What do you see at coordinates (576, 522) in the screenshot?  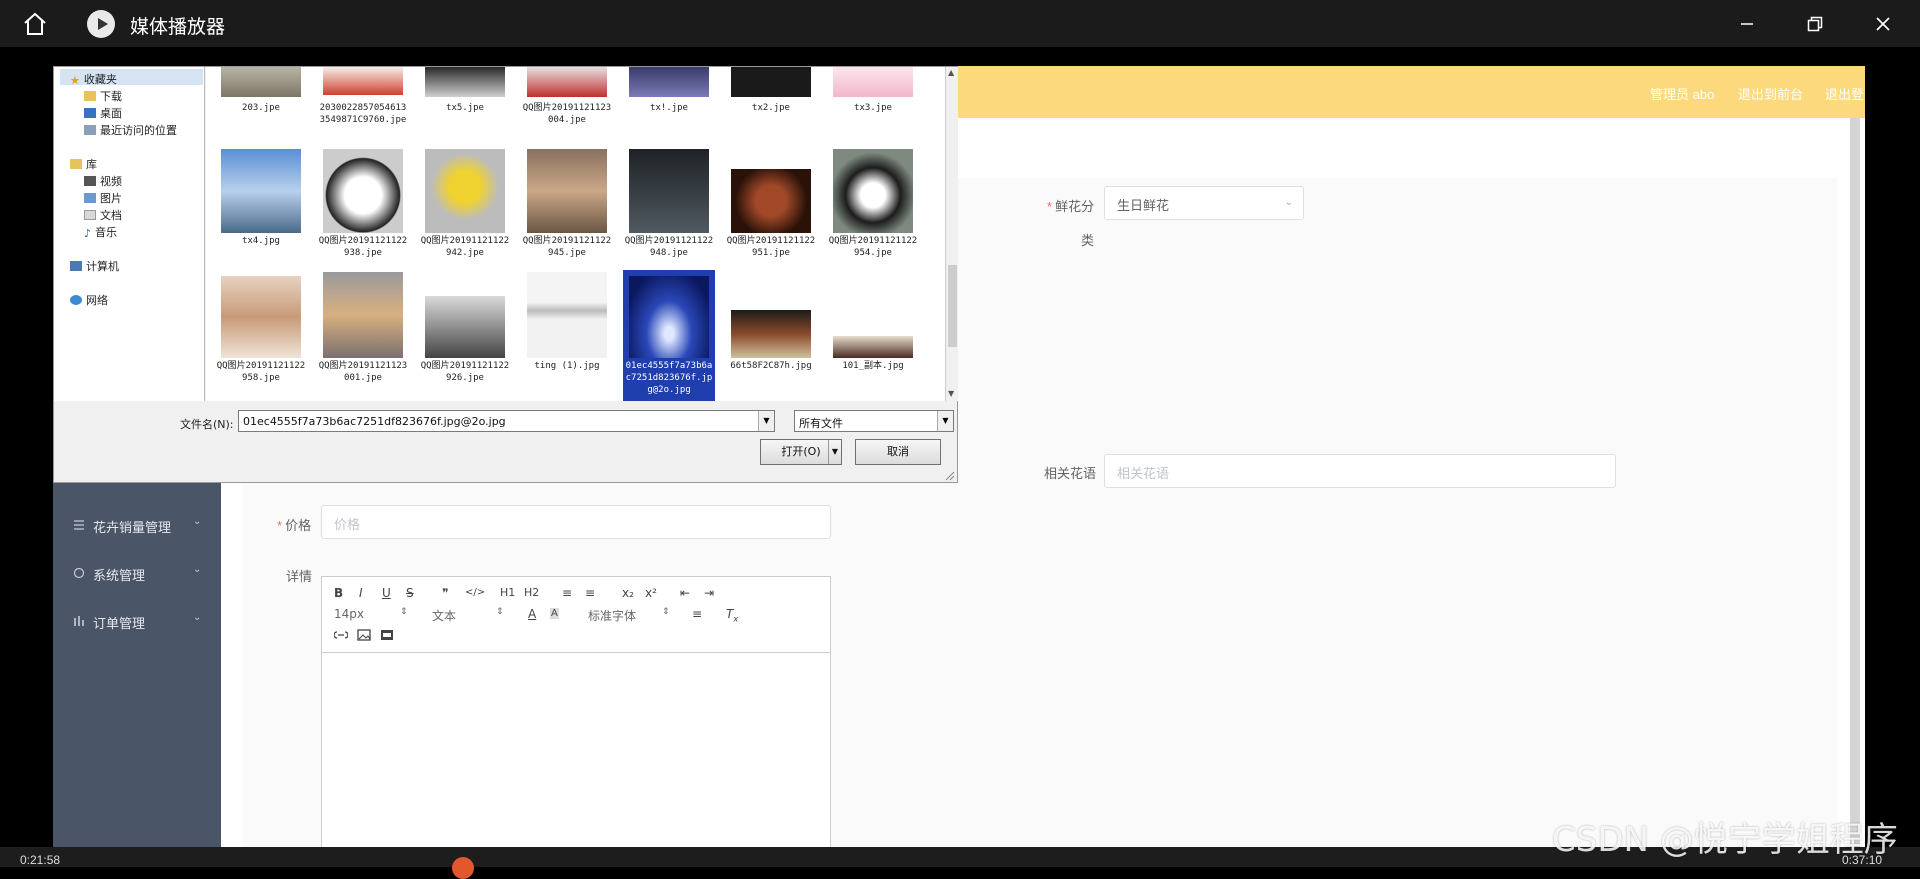 I see `price-input: 价格` at bounding box center [576, 522].